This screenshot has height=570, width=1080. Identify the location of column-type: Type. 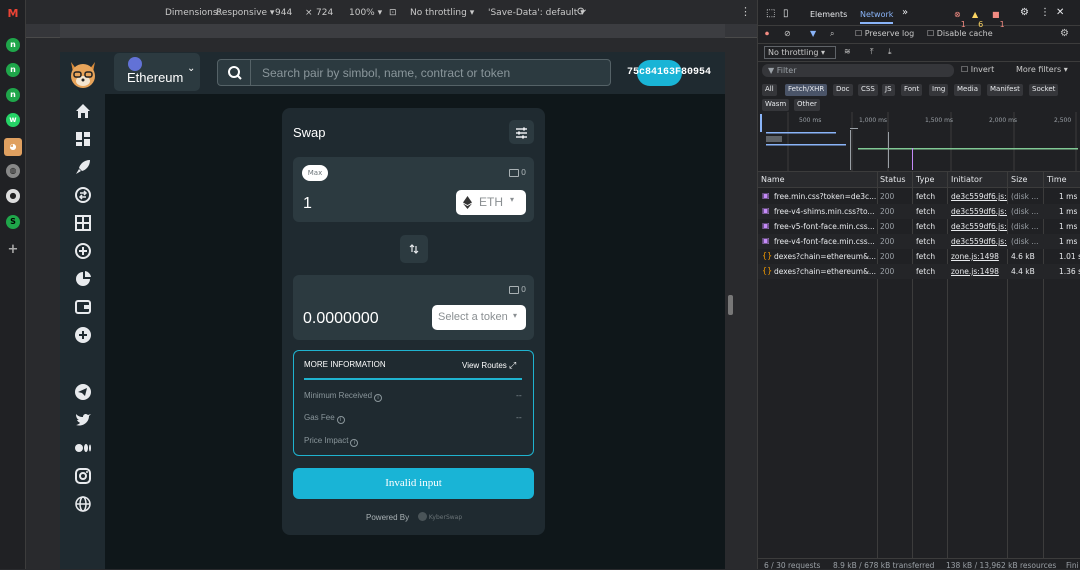
(925, 179).